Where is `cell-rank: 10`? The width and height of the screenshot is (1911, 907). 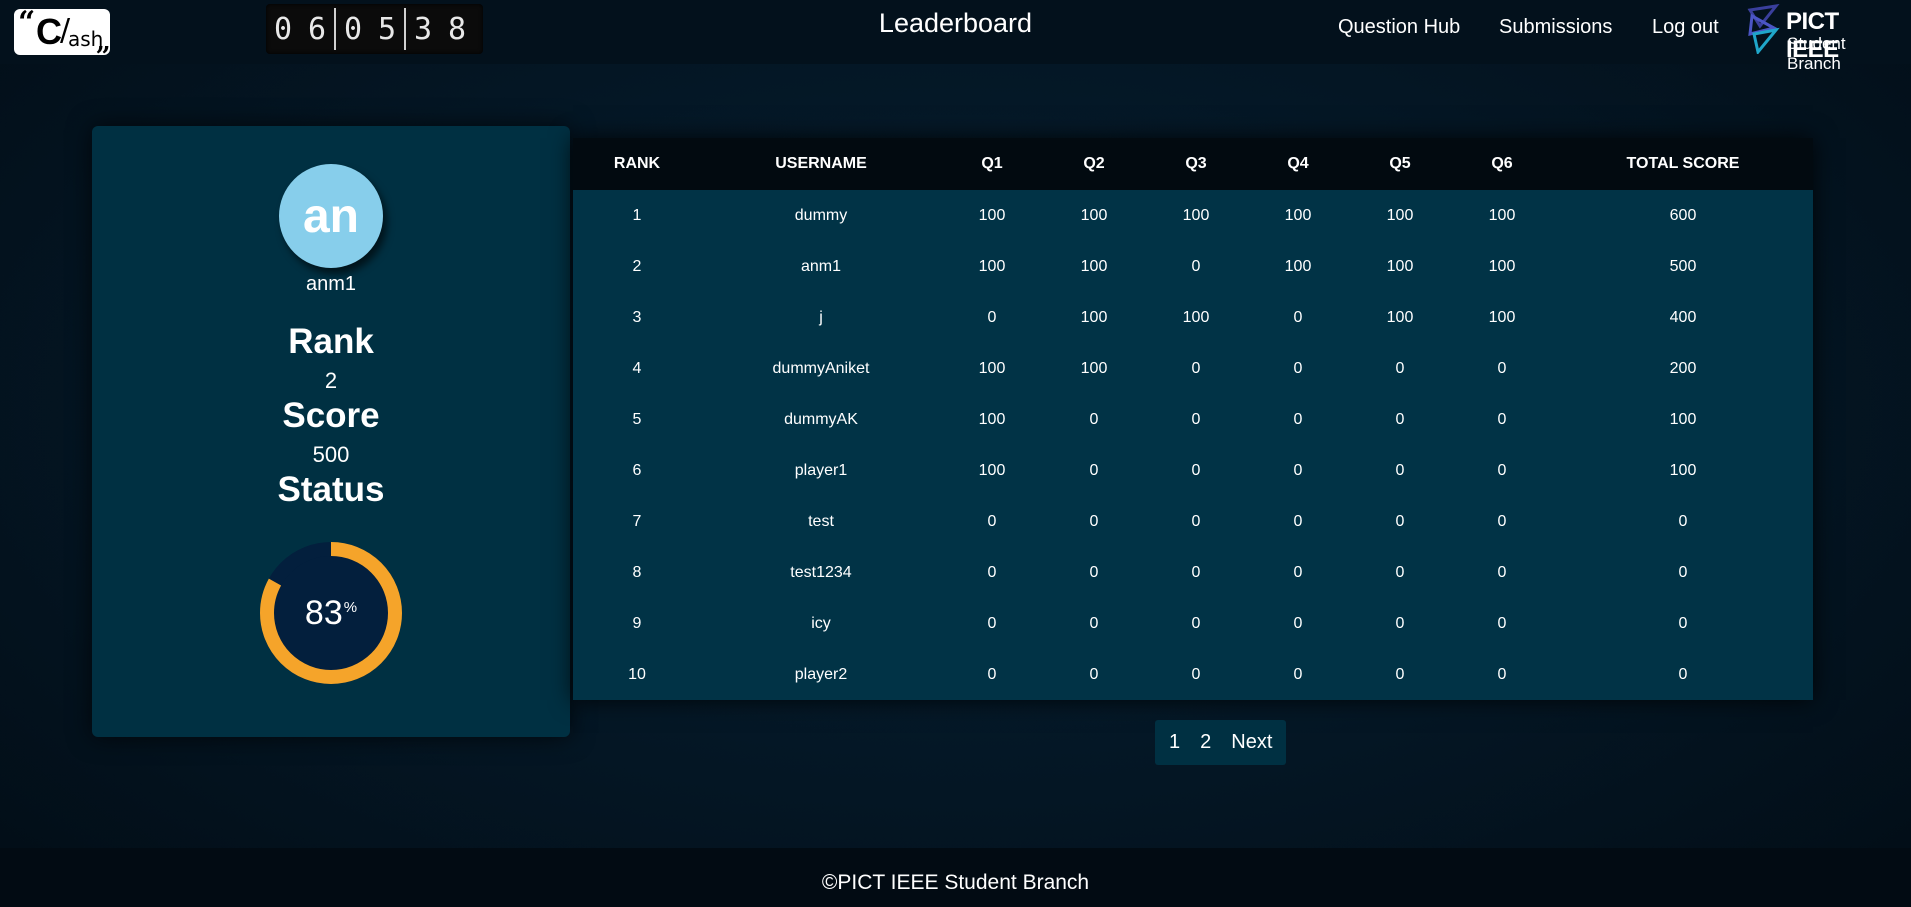
cell-rank: 10 is located at coordinates (637, 674).